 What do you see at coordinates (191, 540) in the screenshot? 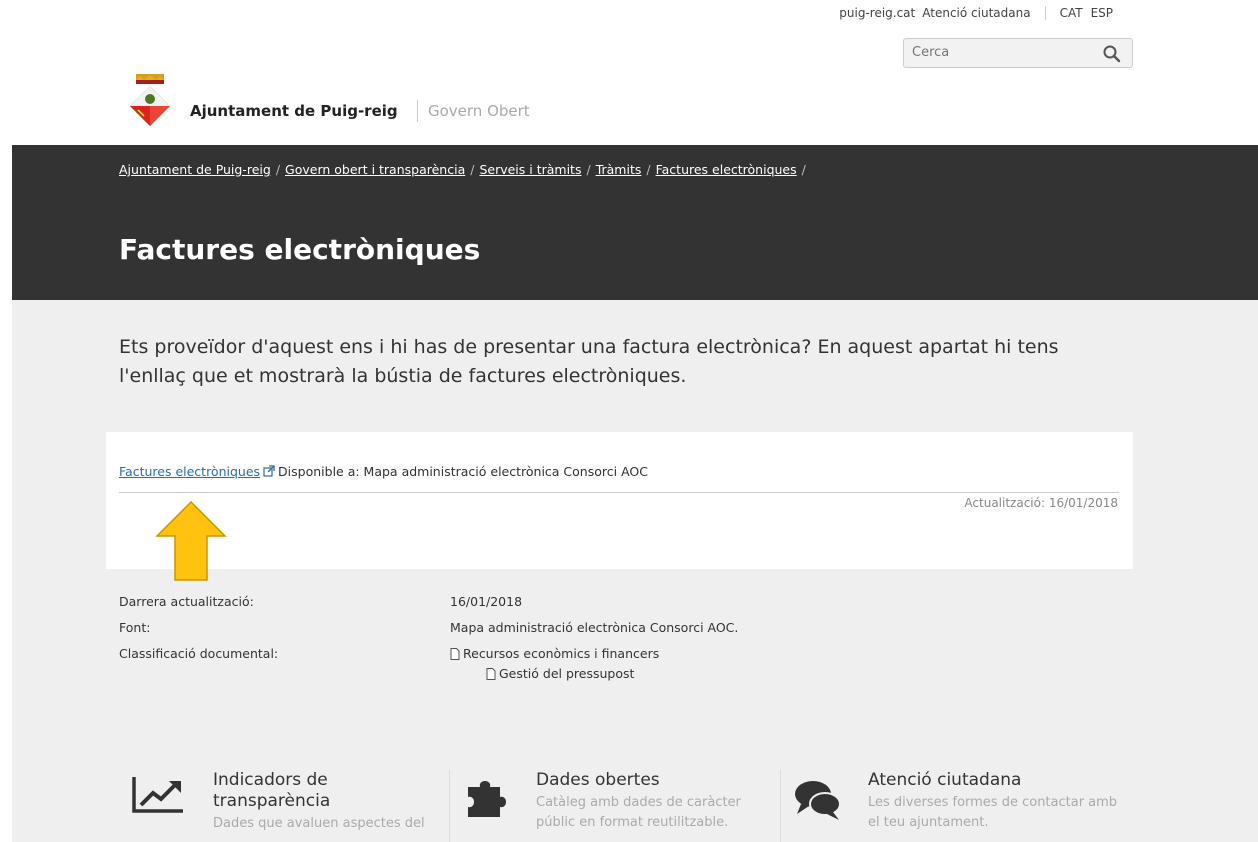
I see `up-arrow-annotation` at bounding box center [191, 540].